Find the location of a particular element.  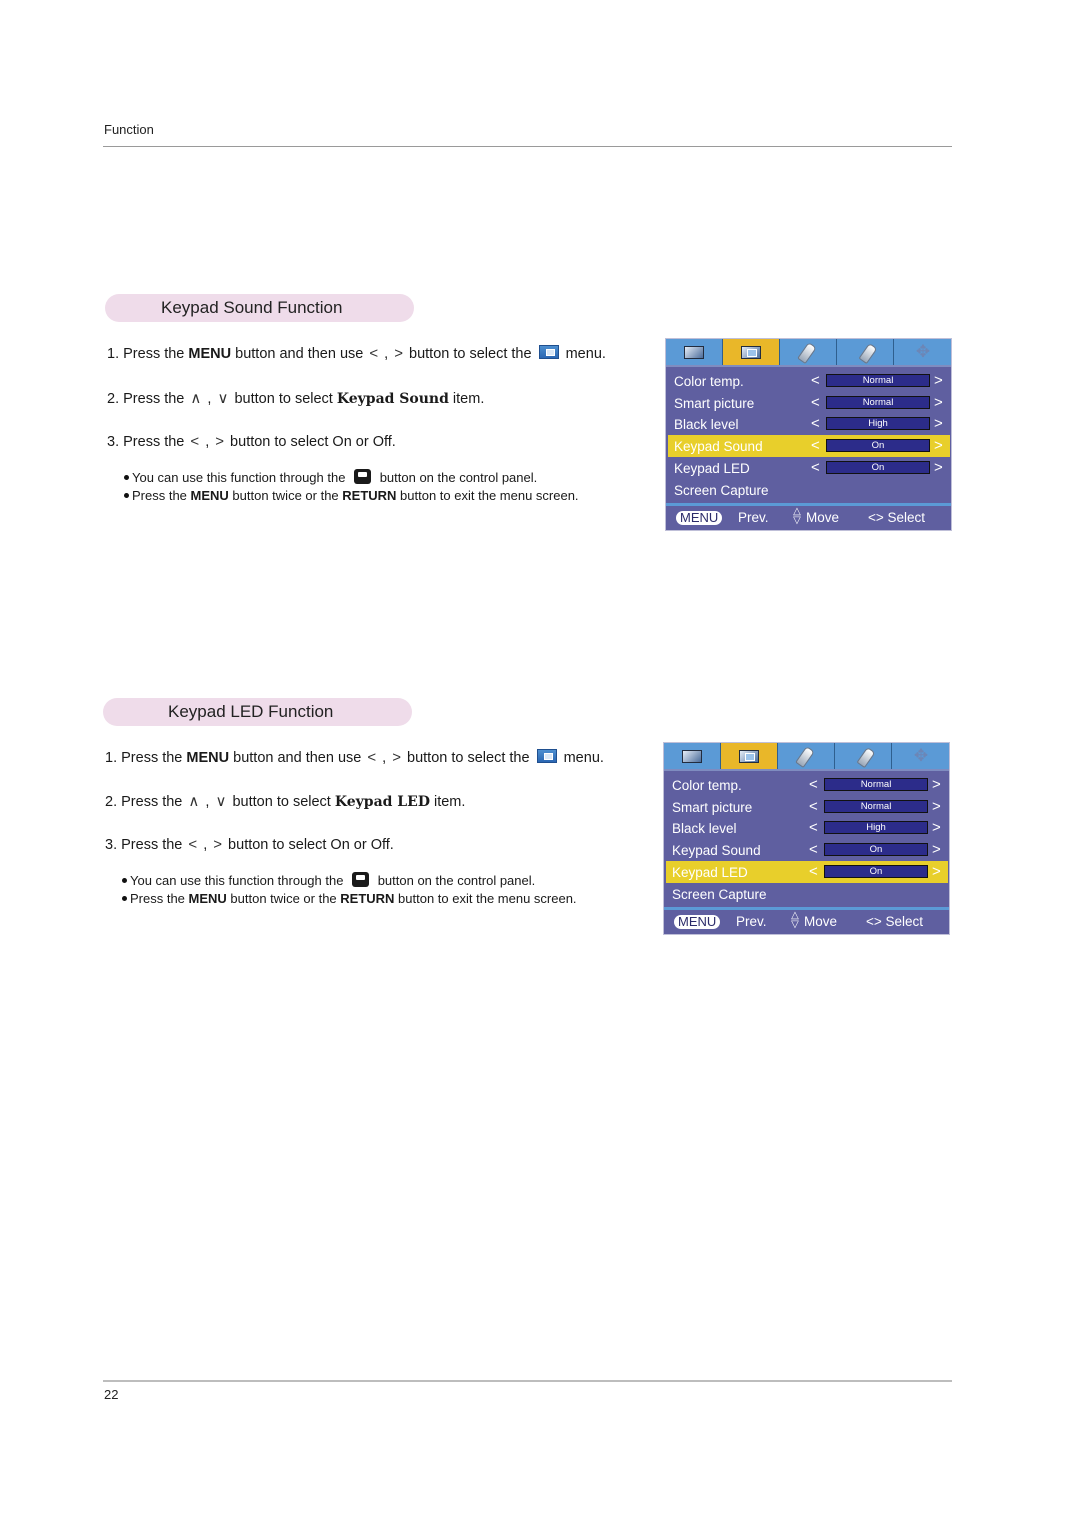

step-text: button to select the is located at coordinates (470, 758).